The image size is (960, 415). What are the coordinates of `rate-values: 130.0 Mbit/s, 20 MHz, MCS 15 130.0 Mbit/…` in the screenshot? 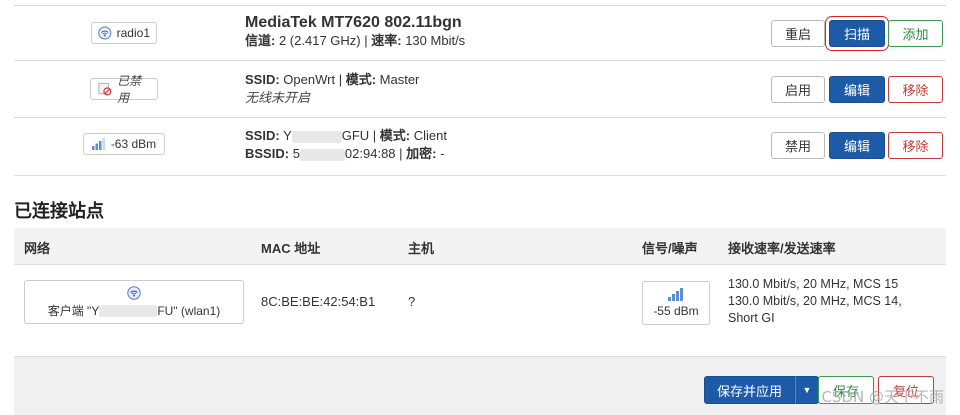 It's located at (815, 301).